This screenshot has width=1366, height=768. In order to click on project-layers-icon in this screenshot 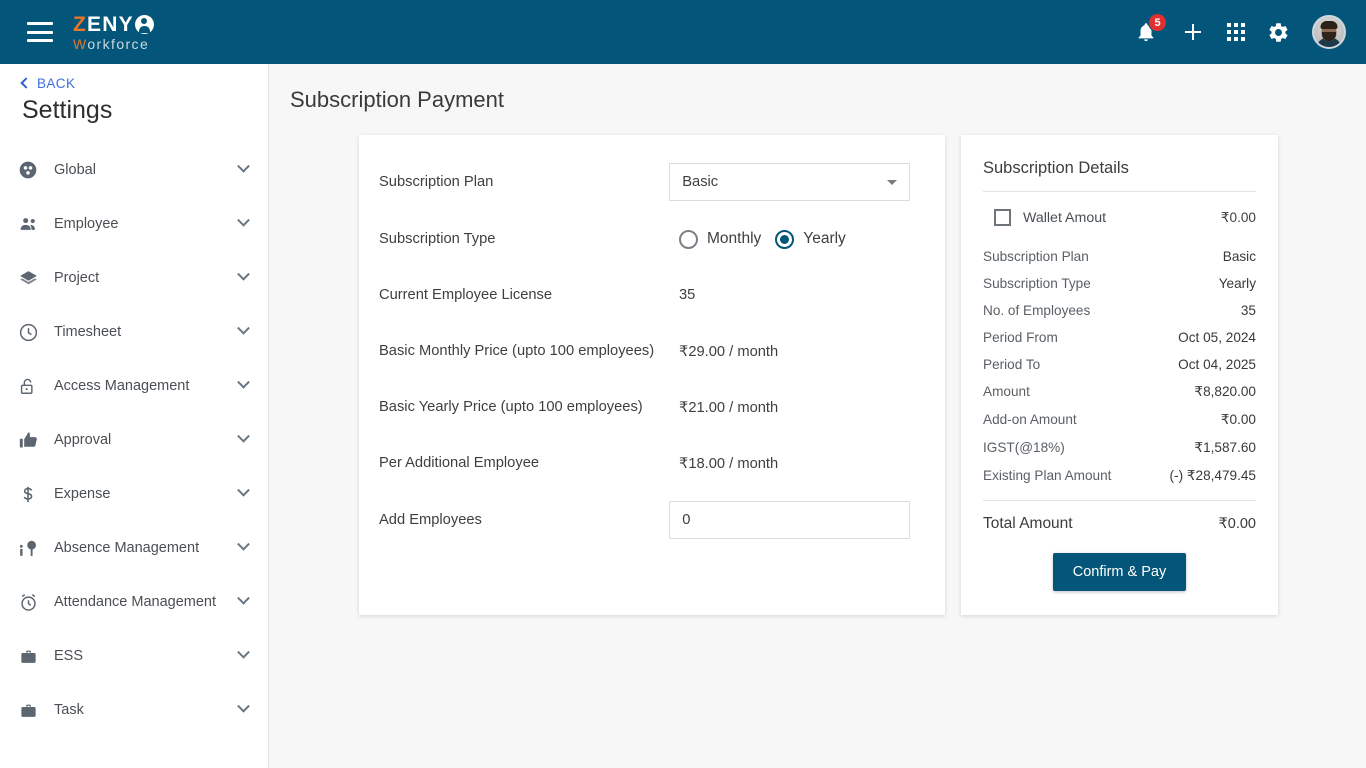, I will do `click(32, 278)`.